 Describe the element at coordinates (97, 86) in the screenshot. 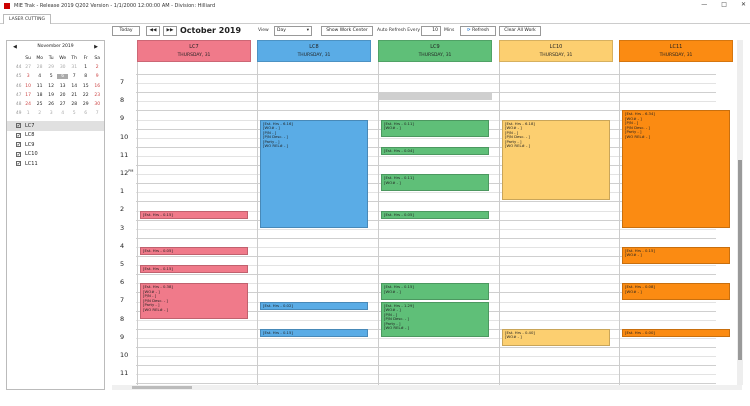

I see `calendar-day: 16` at that location.